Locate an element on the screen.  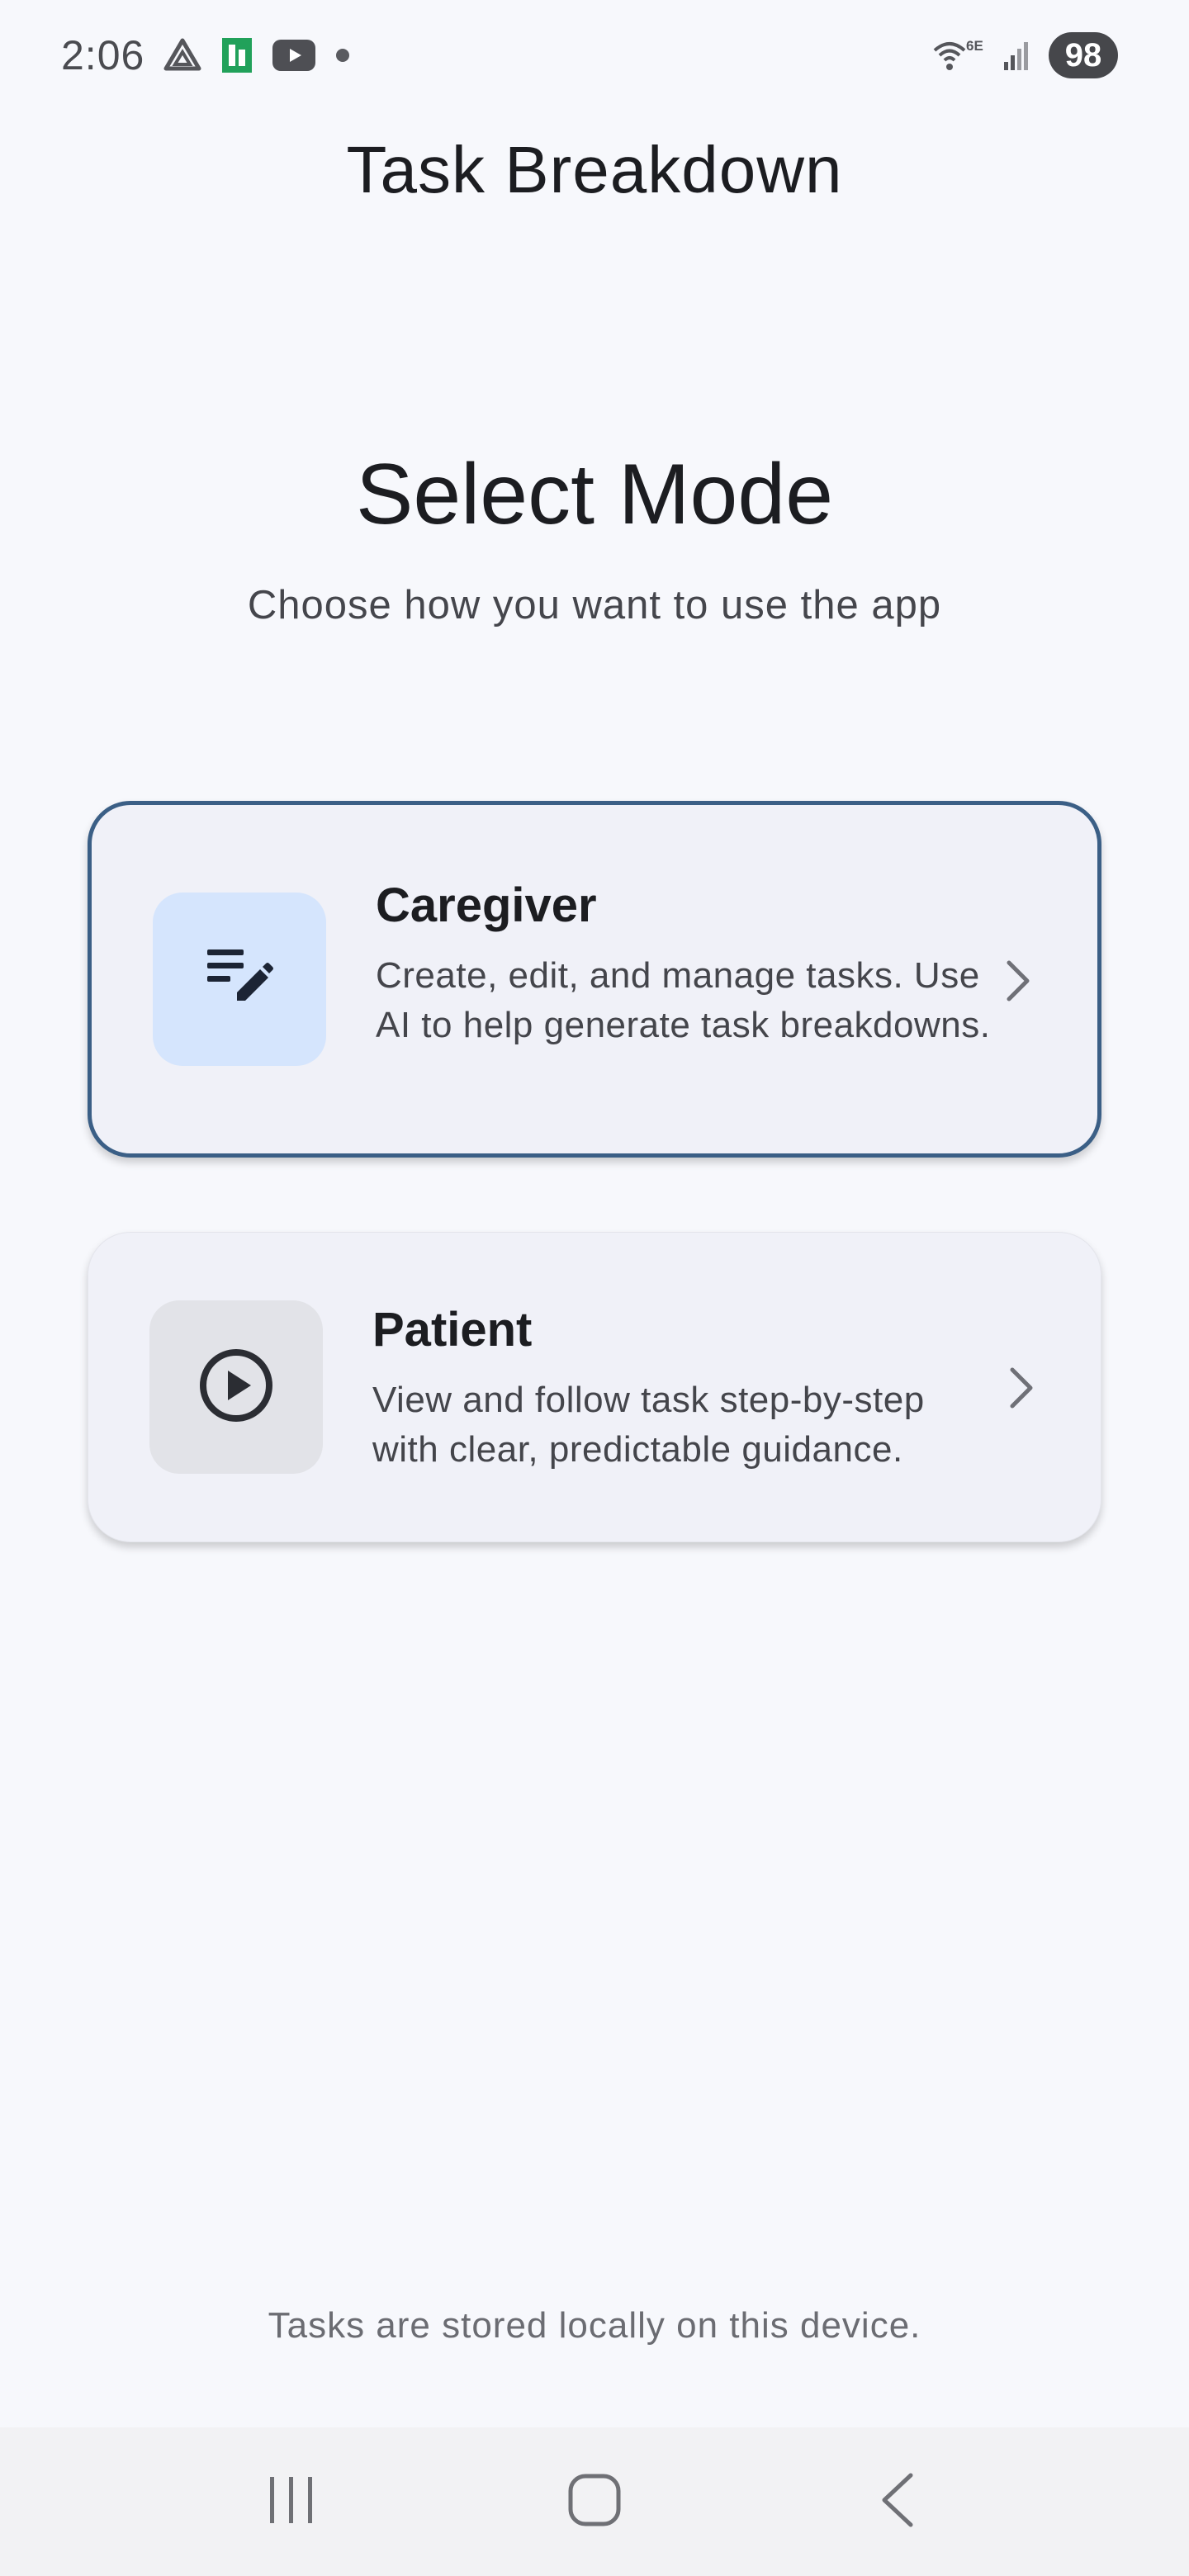
status-time: 2:06 is located at coordinates (103, 55).